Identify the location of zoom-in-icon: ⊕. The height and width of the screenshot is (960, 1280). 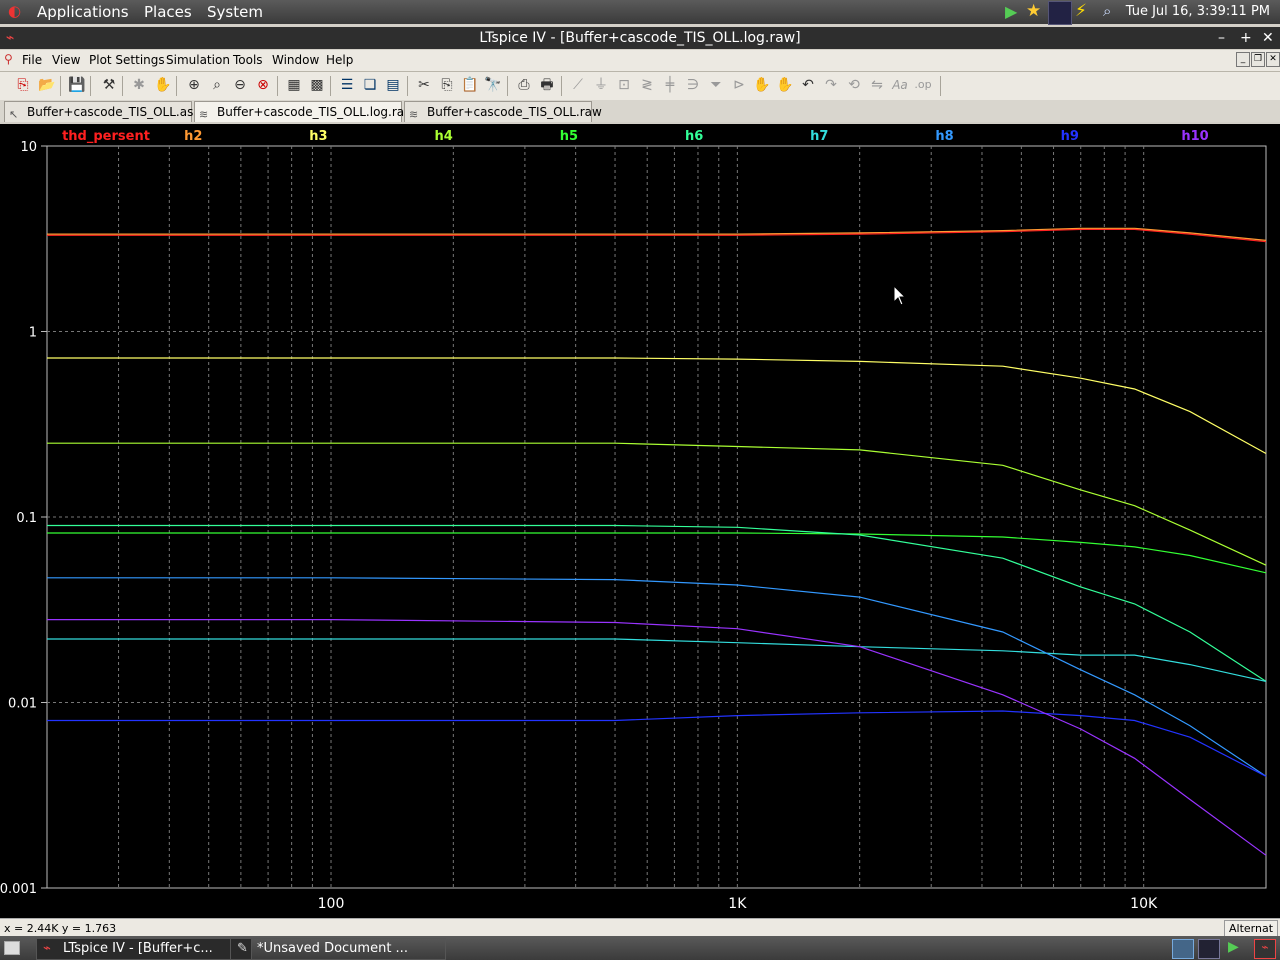
(194, 85).